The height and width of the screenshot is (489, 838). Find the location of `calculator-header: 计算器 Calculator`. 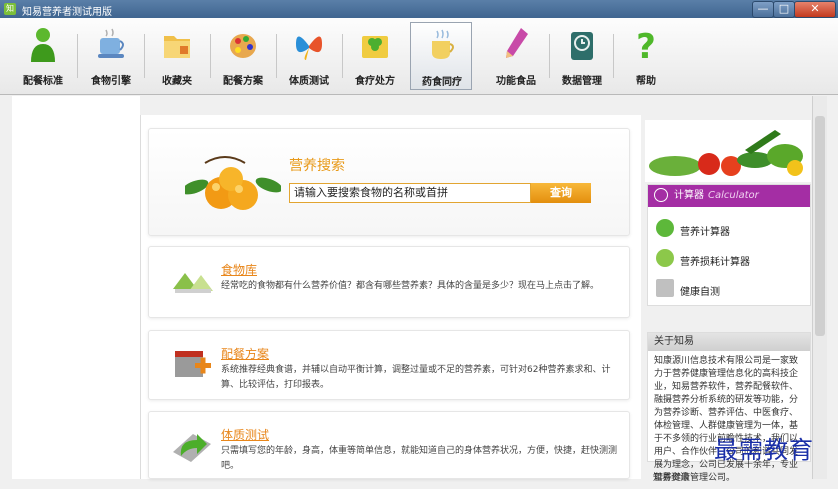

calculator-header: 计算器 Calculator is located at coordinates (729, 196).